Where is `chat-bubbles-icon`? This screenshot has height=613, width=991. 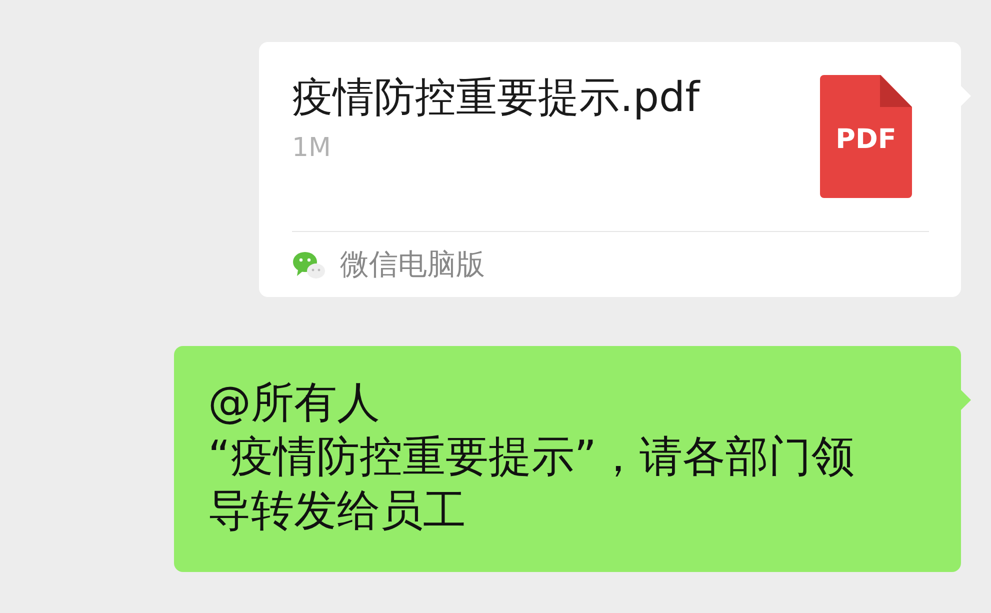
chat-bubbles-icon is located at coordinates (309, 265).